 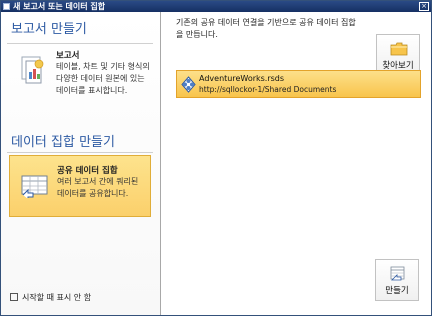 I want to click on close-button: ×, so click(x=424, y=6).